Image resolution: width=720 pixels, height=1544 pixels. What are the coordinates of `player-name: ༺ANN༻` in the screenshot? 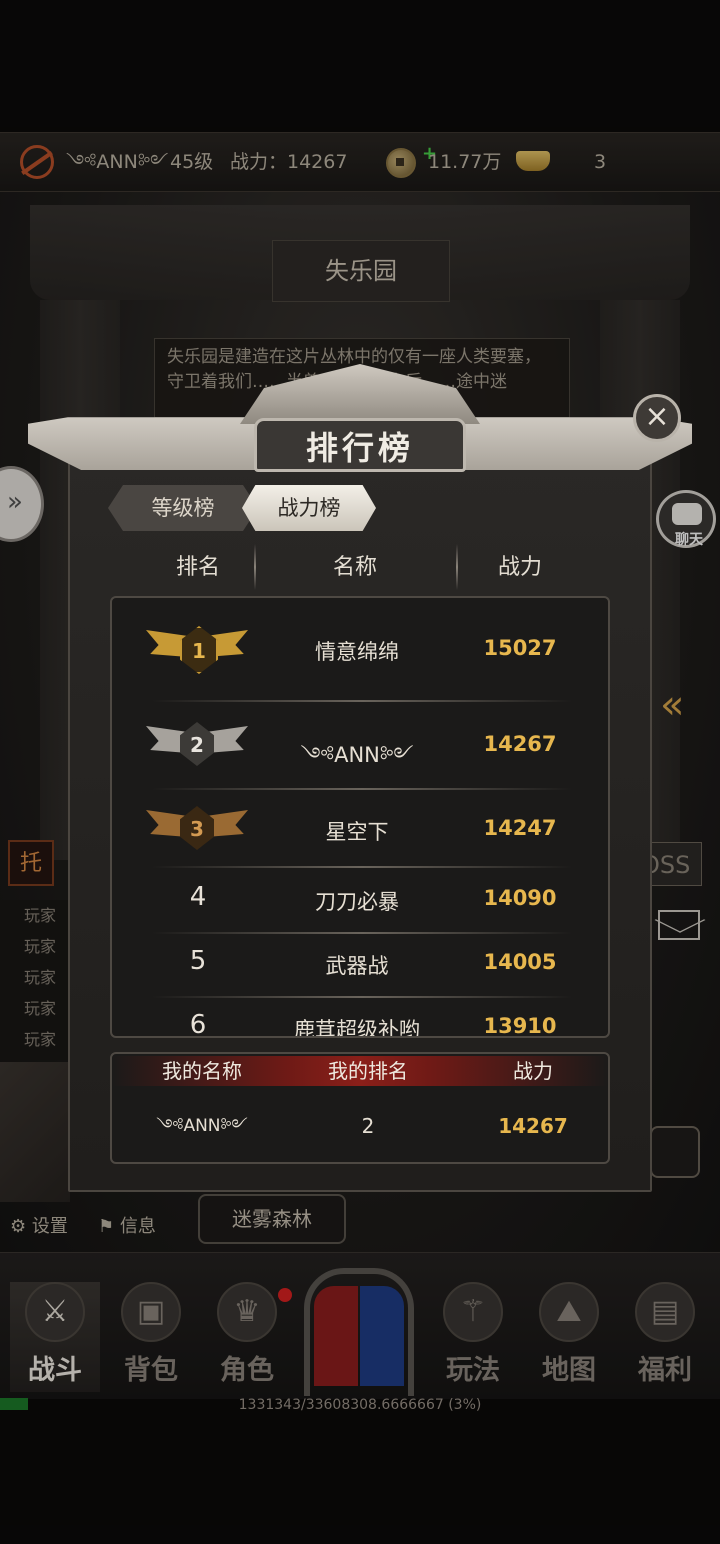 It's located at (357, 755).